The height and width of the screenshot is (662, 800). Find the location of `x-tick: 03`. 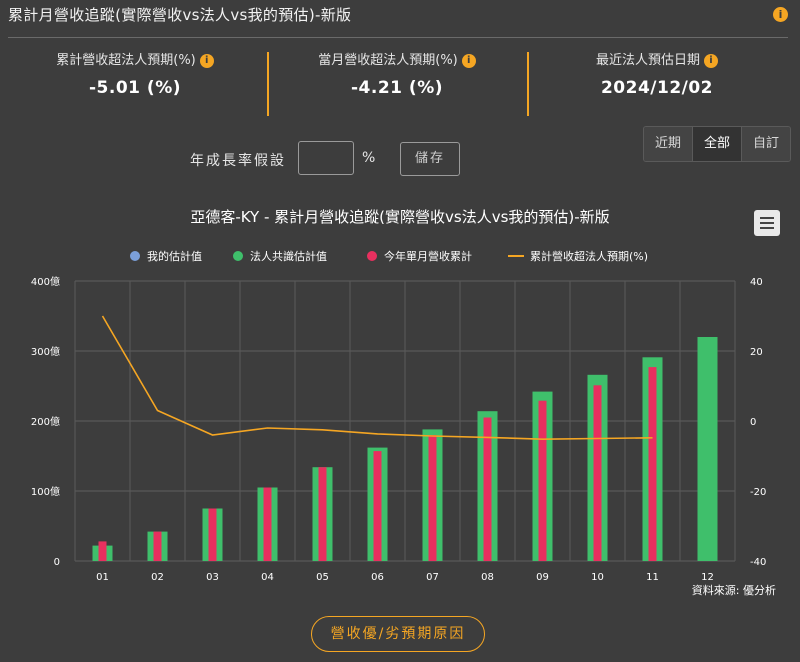

x-tick: 03 is located at coordinates (212, 577).